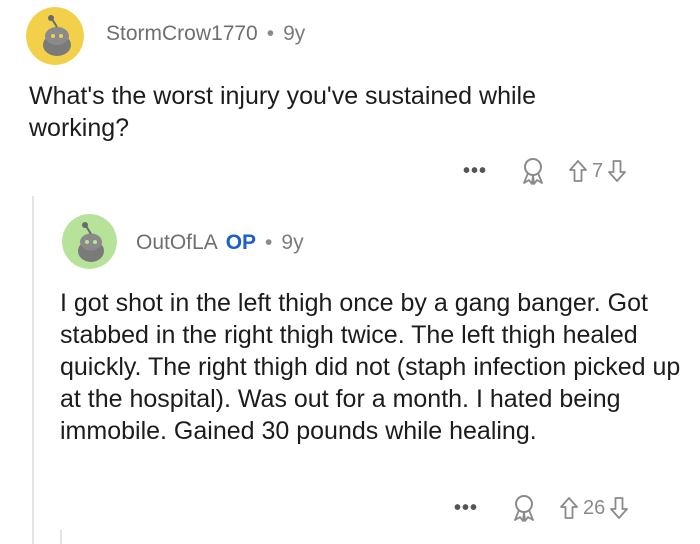 The height and width of the screenshot is (544, 700). I want to click on thread-line, so click(33, 370).